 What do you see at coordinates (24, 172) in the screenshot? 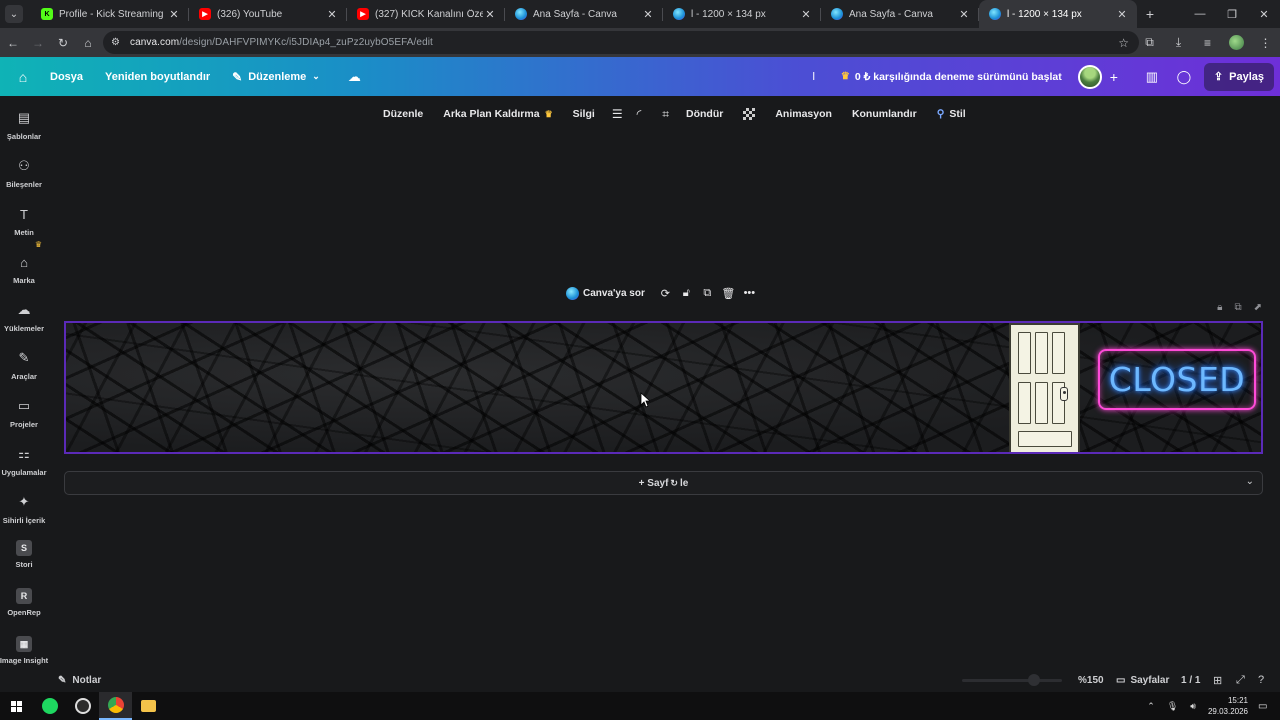
I see `sidebar-item-elements: ⚇ Bileşenler` at bounding box center [24, 172].